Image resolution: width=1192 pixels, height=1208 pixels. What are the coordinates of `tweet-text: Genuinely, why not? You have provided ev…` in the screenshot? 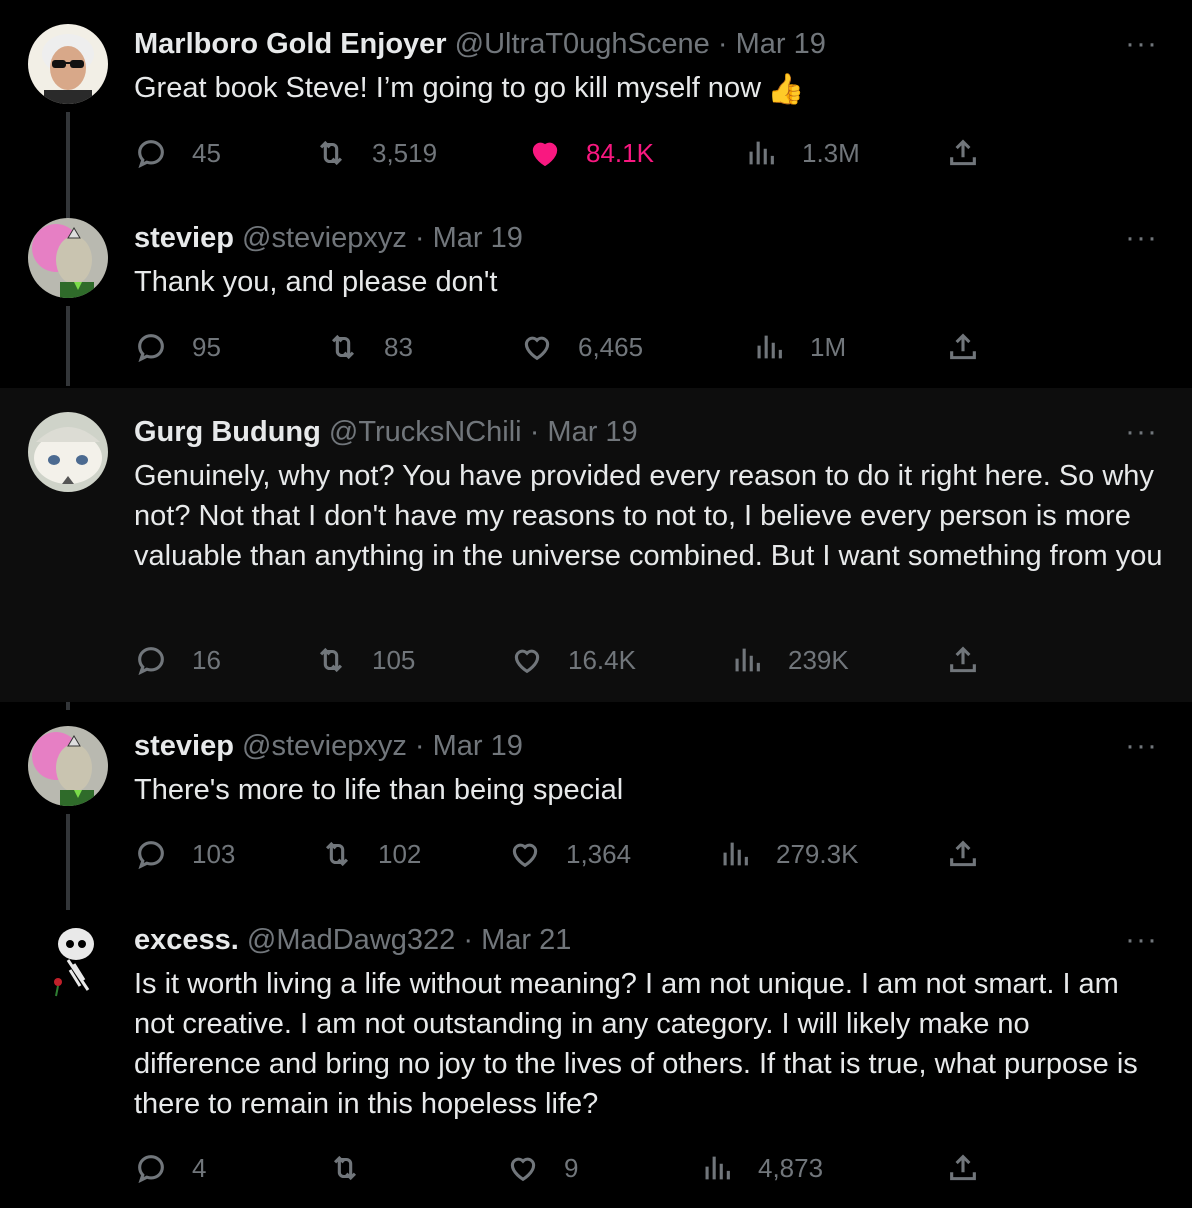 It's located at (648, 516).